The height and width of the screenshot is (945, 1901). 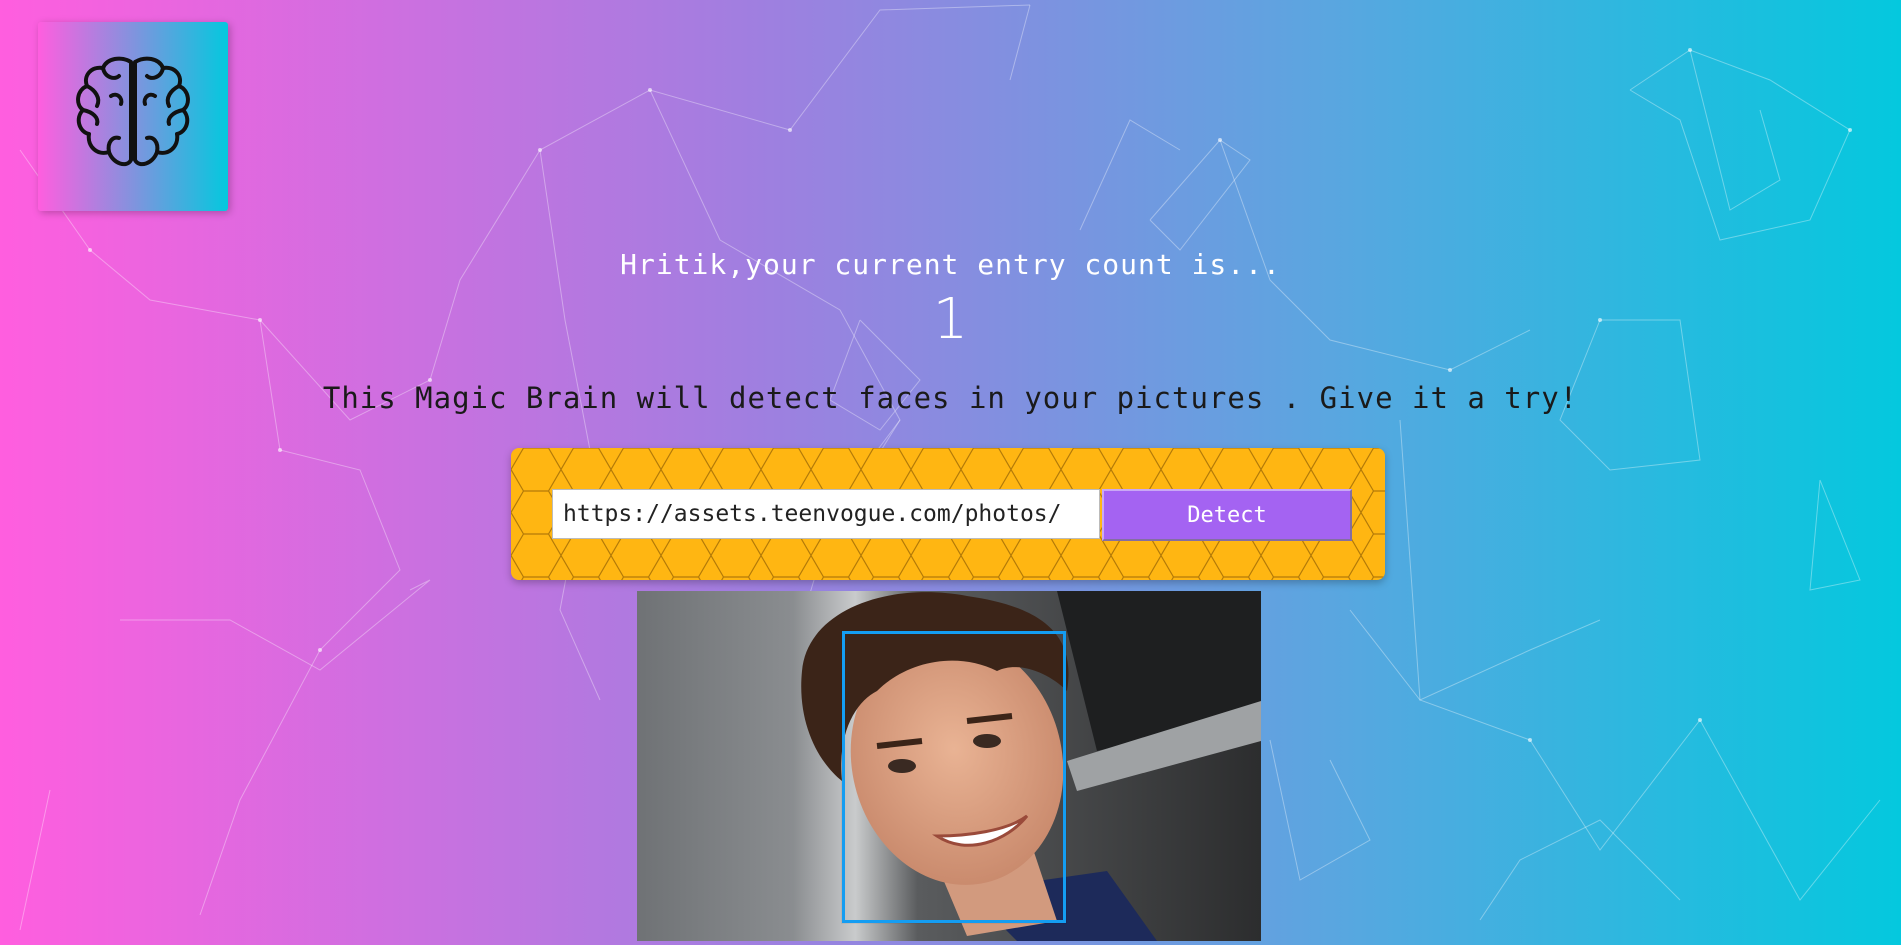 I want to click on detect-button: Detect, so click(x=1227, y=515).